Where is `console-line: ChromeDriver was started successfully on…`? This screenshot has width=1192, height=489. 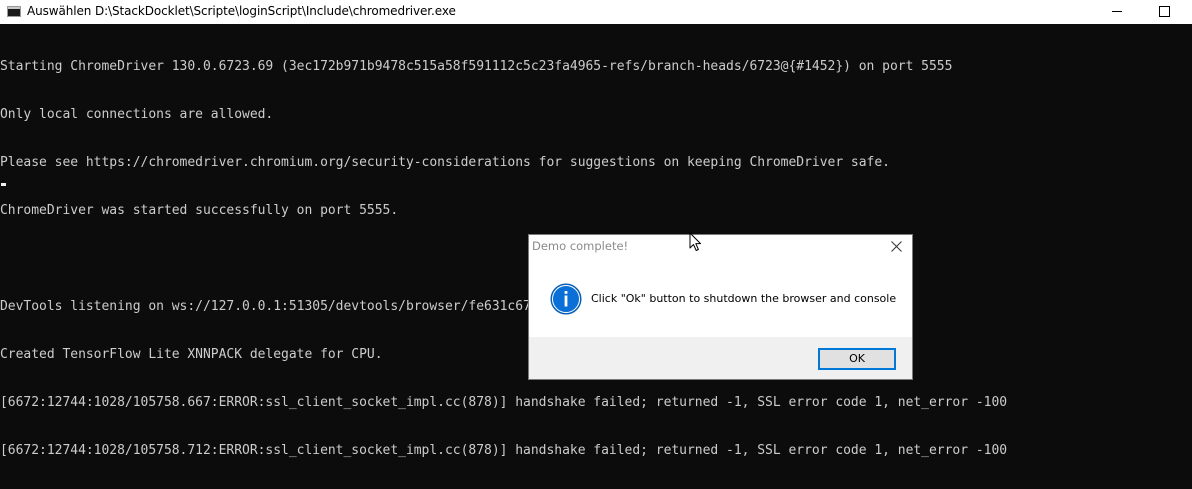 console-line: ChromeDriver was started successfully on… is located at coordinates (199, 210).